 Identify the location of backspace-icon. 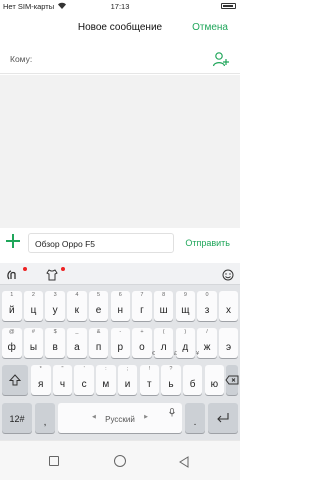
(232, 380).